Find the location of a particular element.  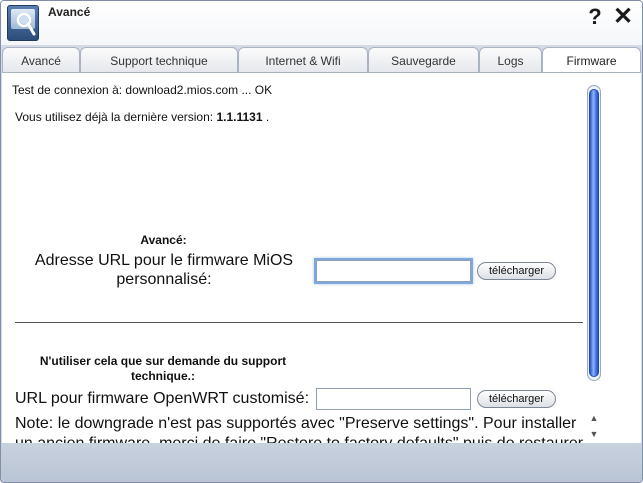

tab-internet-wifi: Internet & Wifi is located at coordinates (303, 60).